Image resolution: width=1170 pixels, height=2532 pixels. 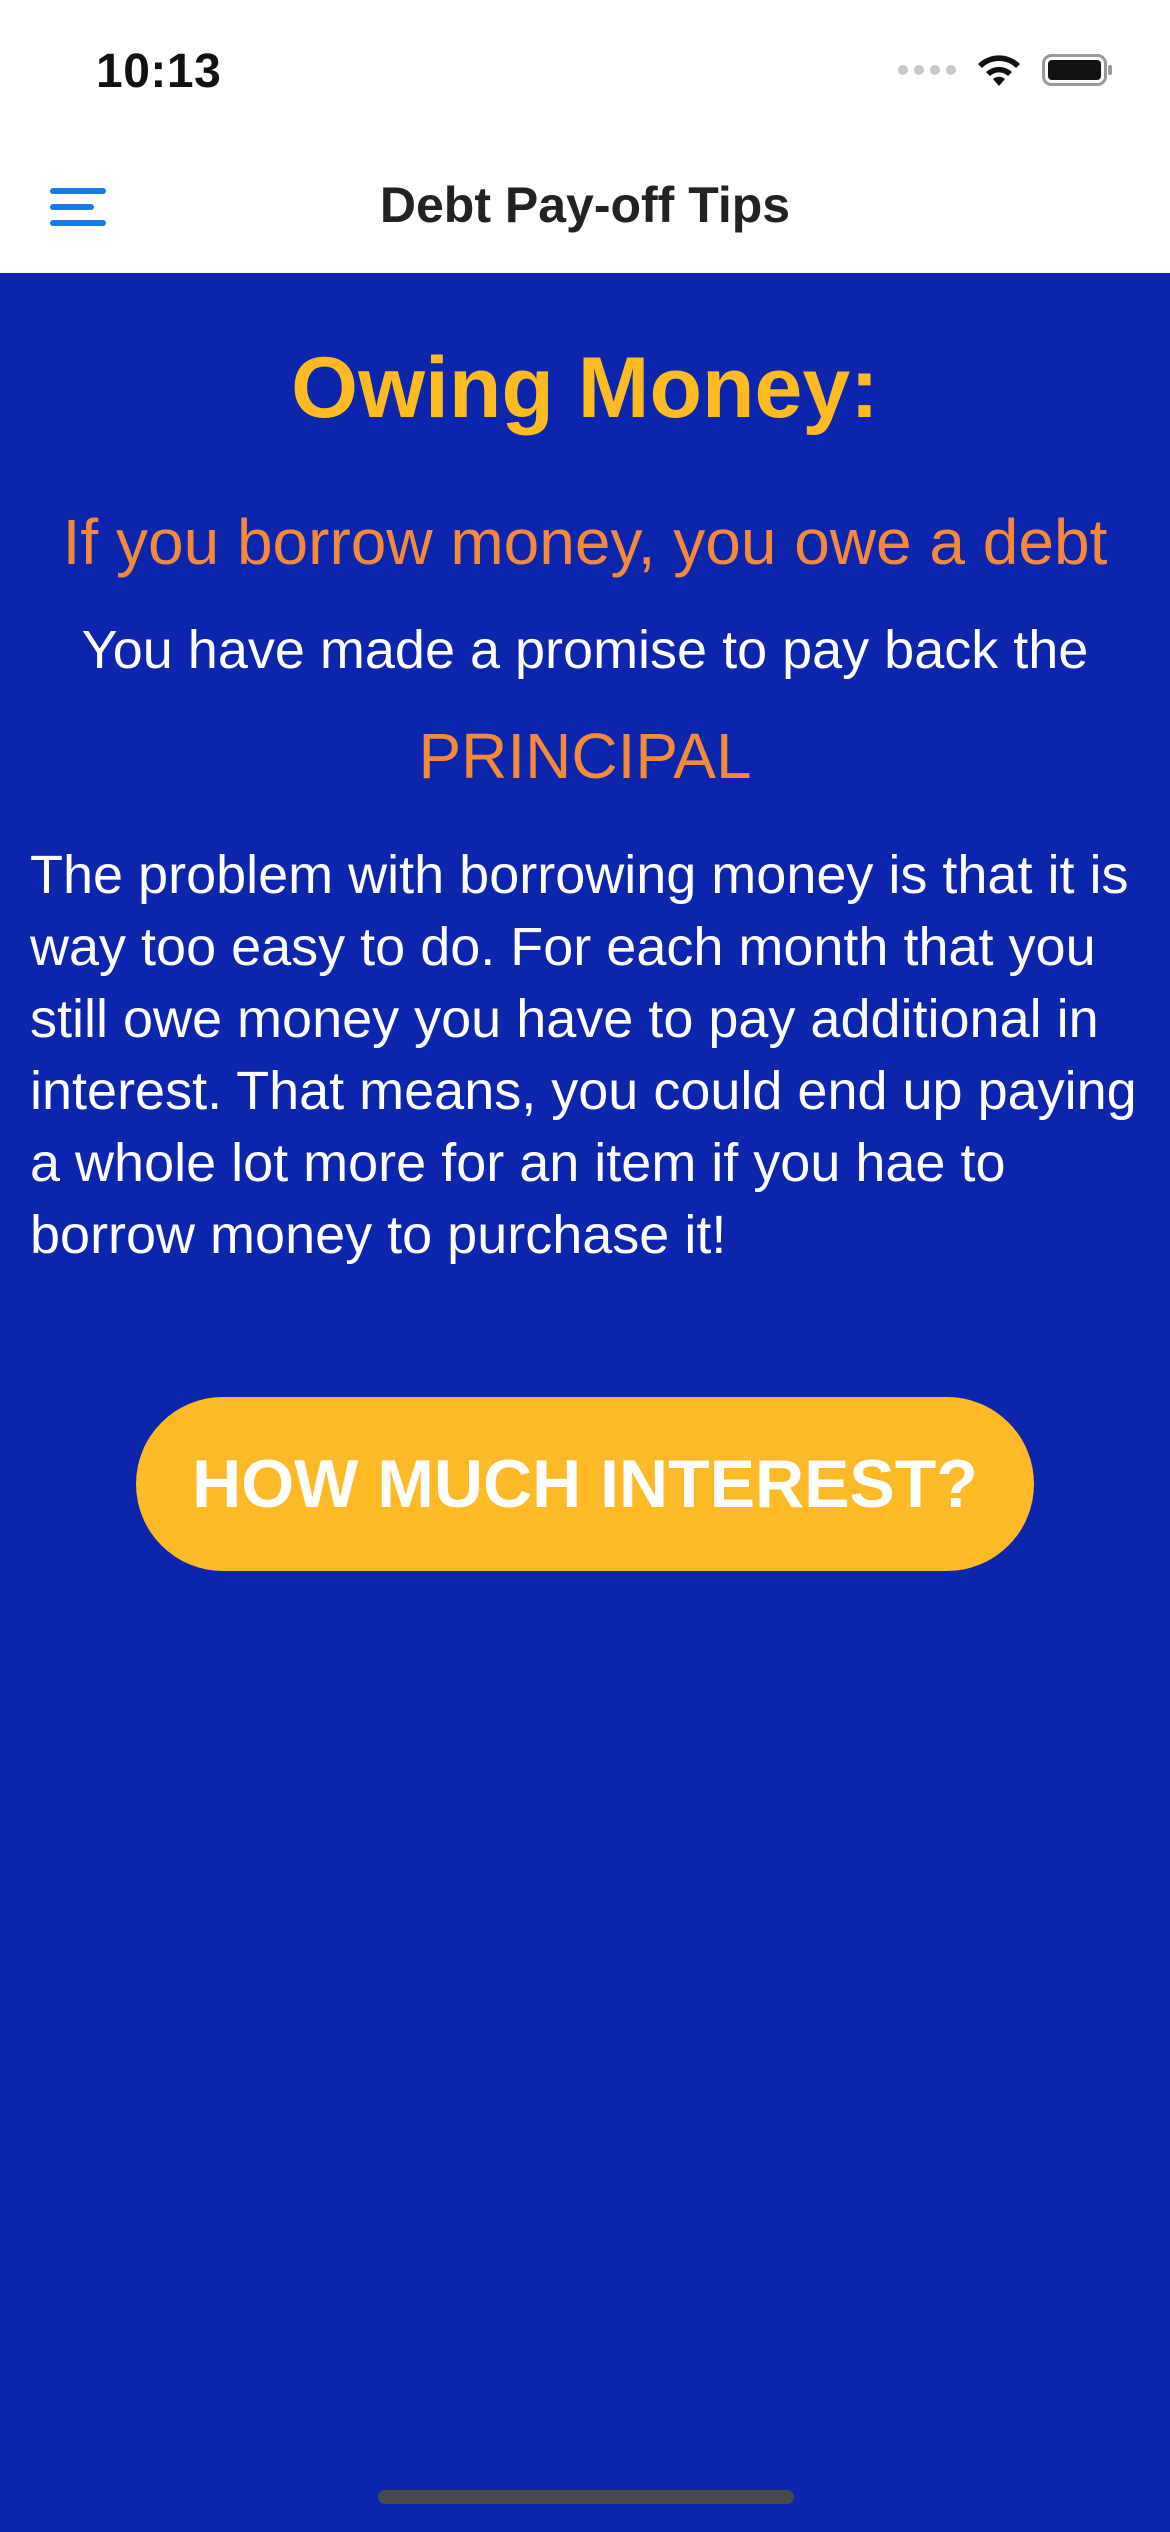 I want to click on promise-text: You have made a promise to pay back the, so click(x=585, y=650).